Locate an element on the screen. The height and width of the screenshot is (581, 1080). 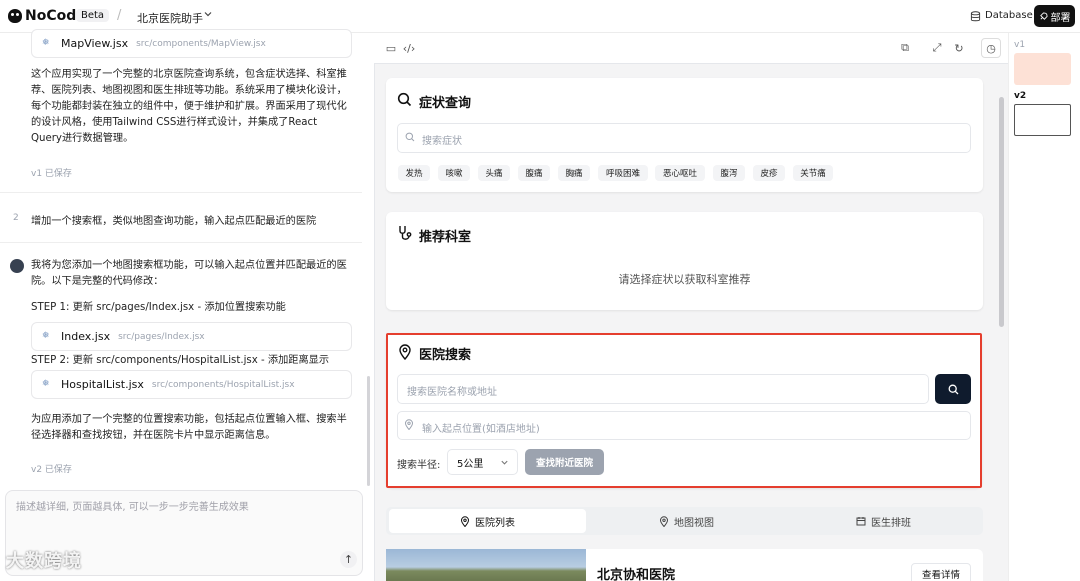
version-thumbnail-v1 is located at coordinates (1042, 69).